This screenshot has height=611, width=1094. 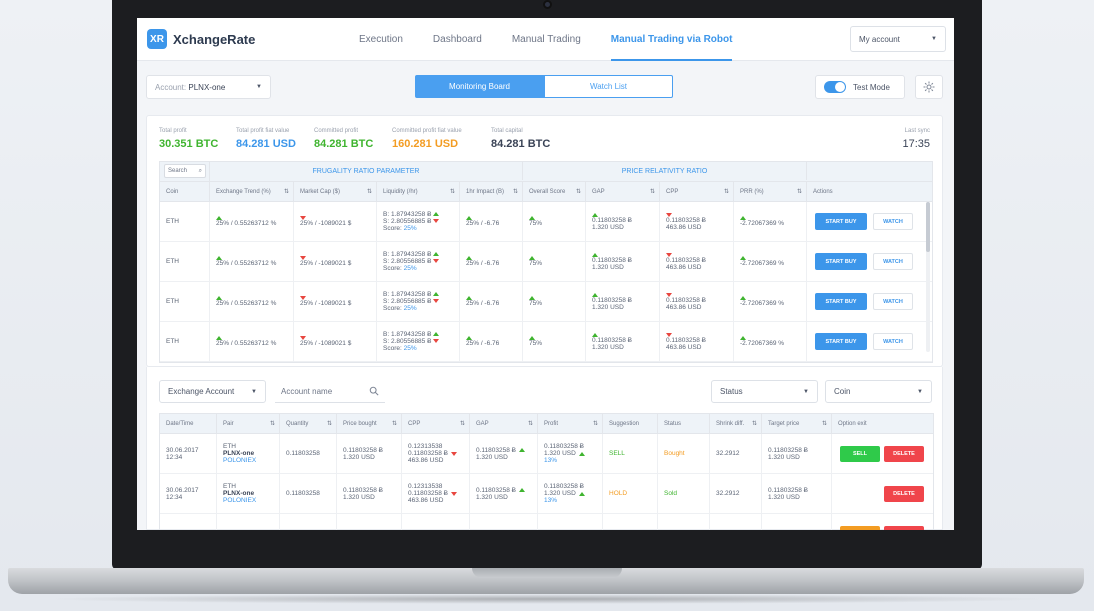 I want to click on col-profit: Profit ⇅, so click(x=570, y=423).